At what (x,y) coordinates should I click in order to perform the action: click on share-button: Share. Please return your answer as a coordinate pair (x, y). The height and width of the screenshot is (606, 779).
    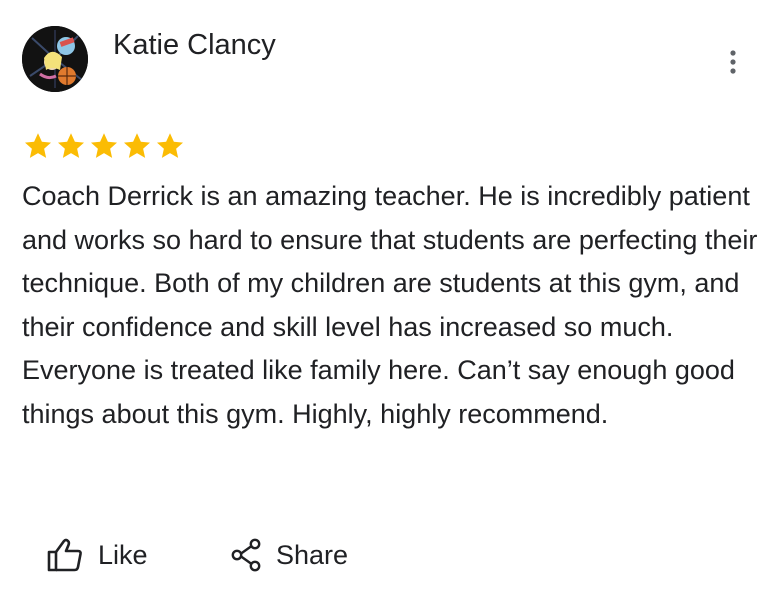
    Looking at the image, I should click on (289, 555).